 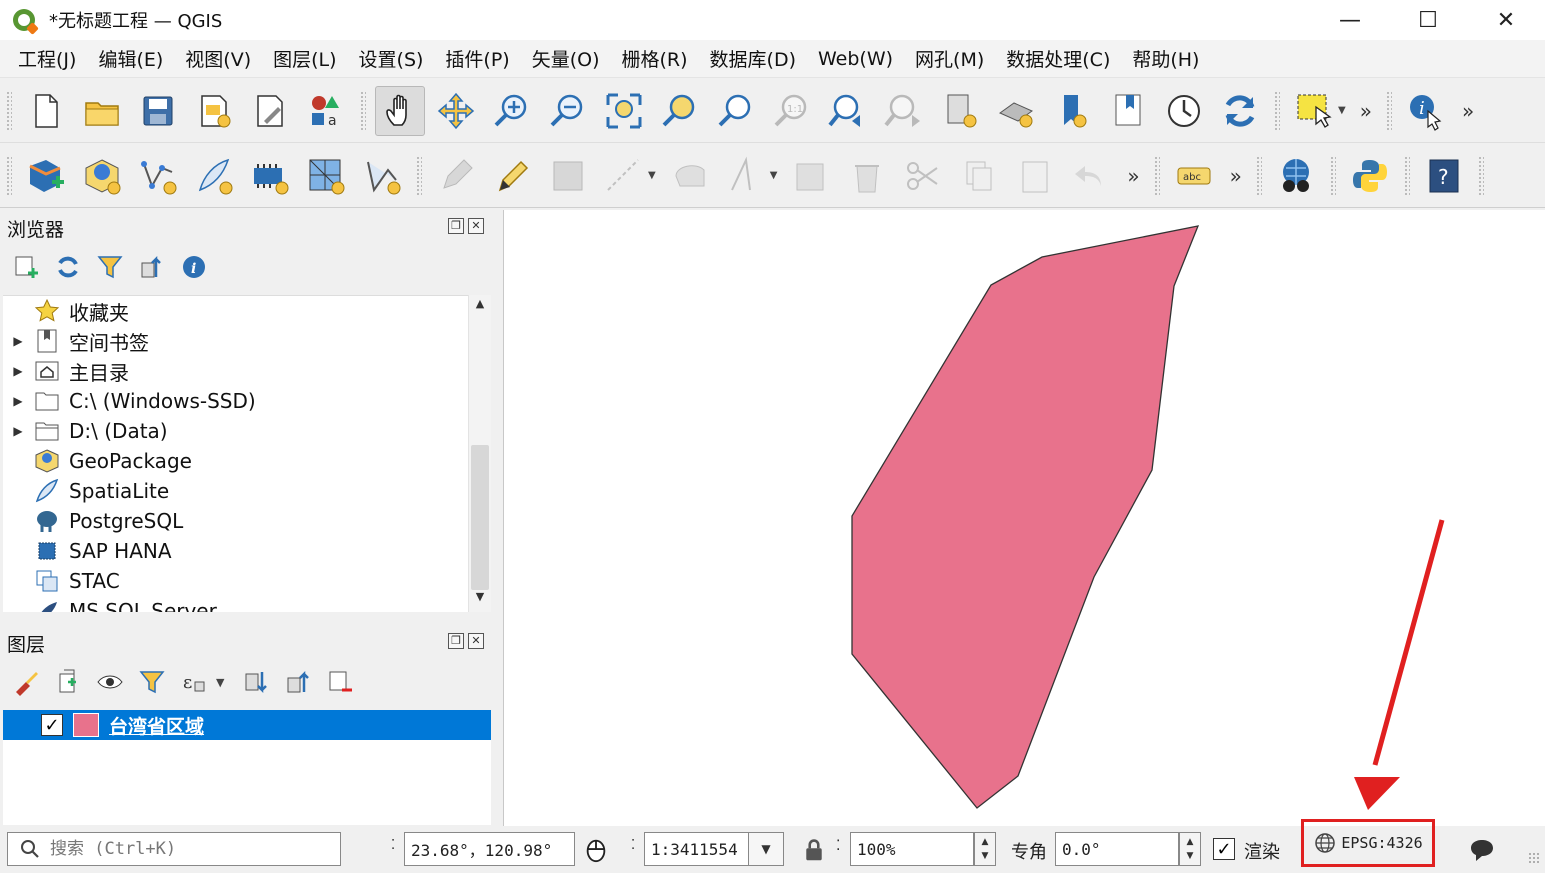 What do you see at coordinates (340, 682) in the screenshot?
I see `remove-layer-icon` at bounding box center [340, 682].